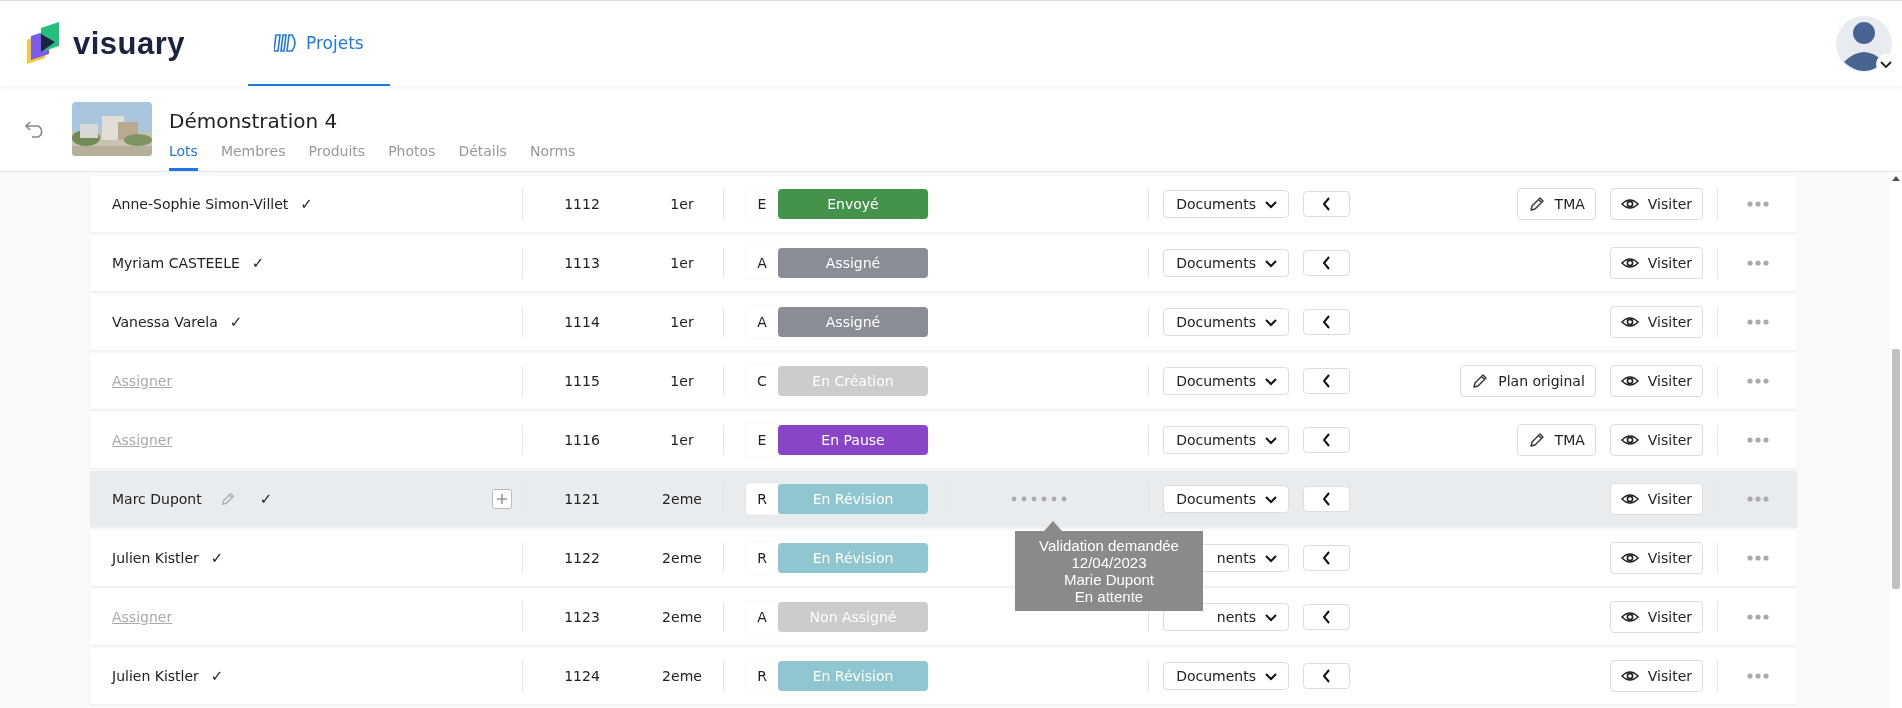  Describe the element at coordinates (853, 263) in the screenshot. I see `status-badge: Assigné` at that location.